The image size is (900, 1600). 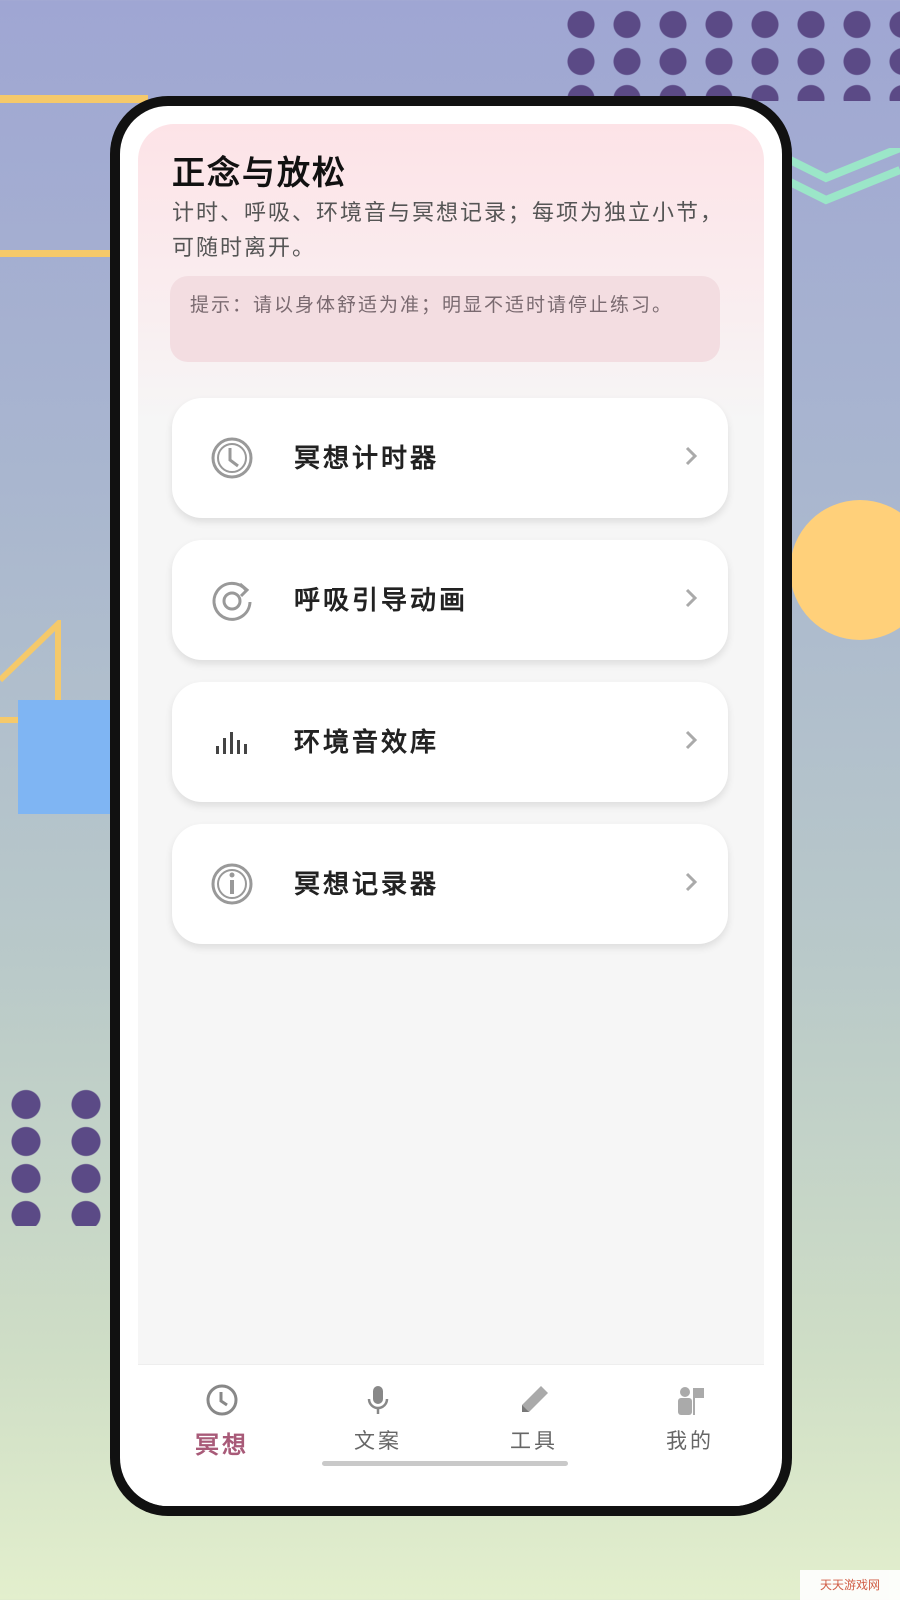 I want to click on pencil-icon, so click(x=535, y=1399).